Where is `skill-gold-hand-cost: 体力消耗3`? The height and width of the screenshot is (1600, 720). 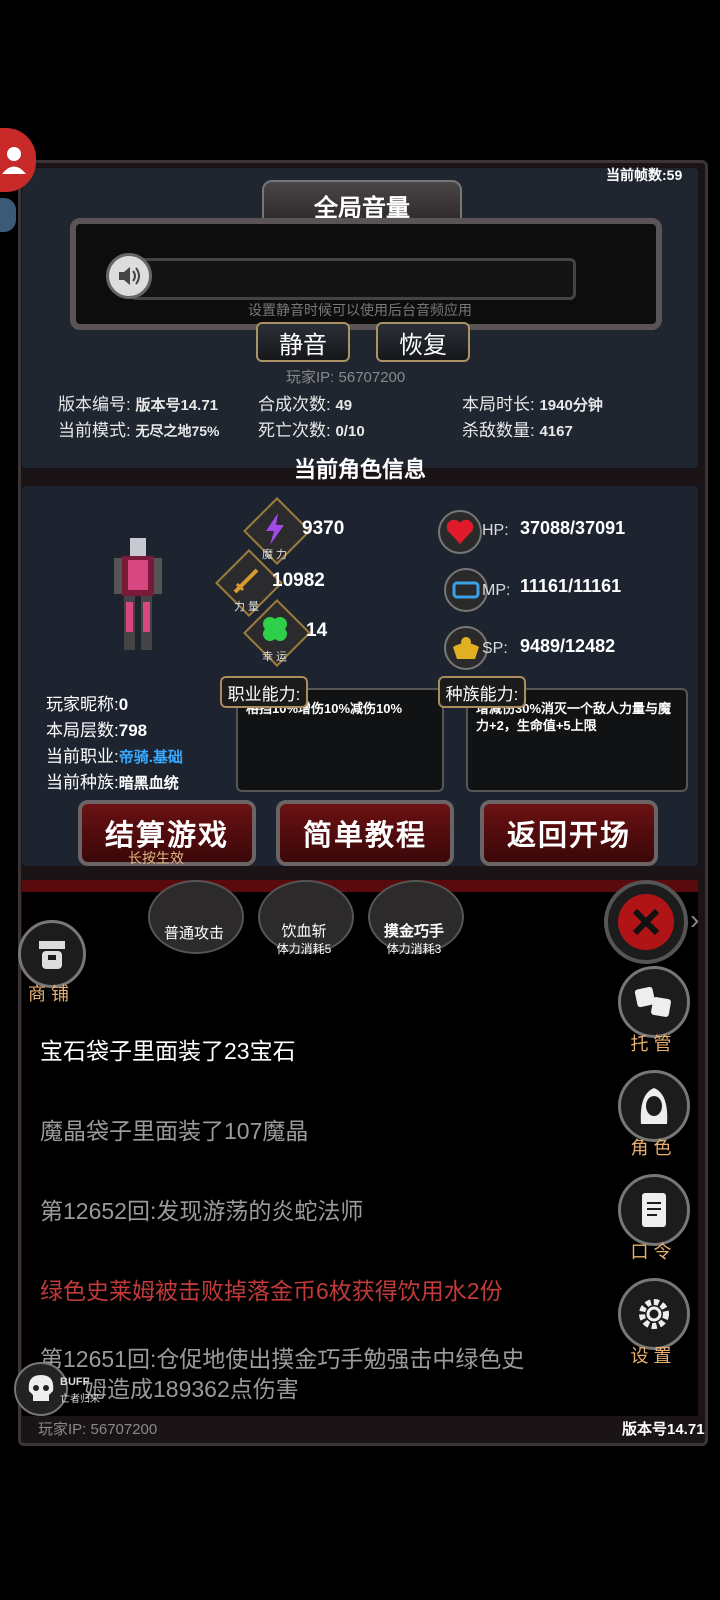 skill-gold-hand-cost: 体力消耗3 is located at coordinates (414, 949).